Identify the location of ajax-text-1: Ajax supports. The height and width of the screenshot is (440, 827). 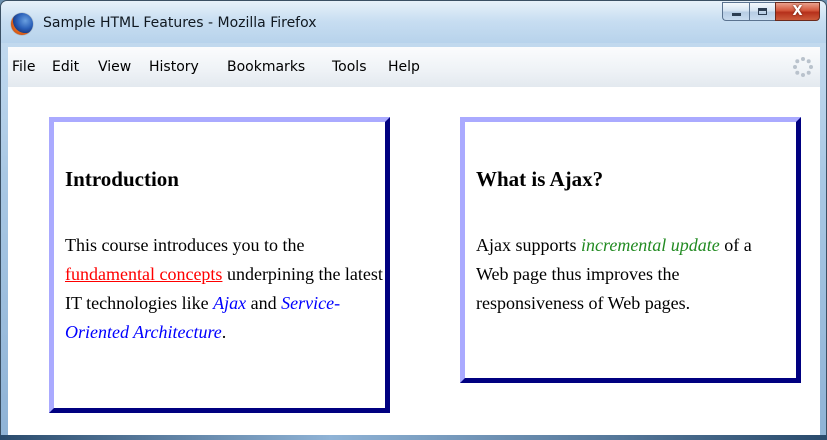
(528, 245).